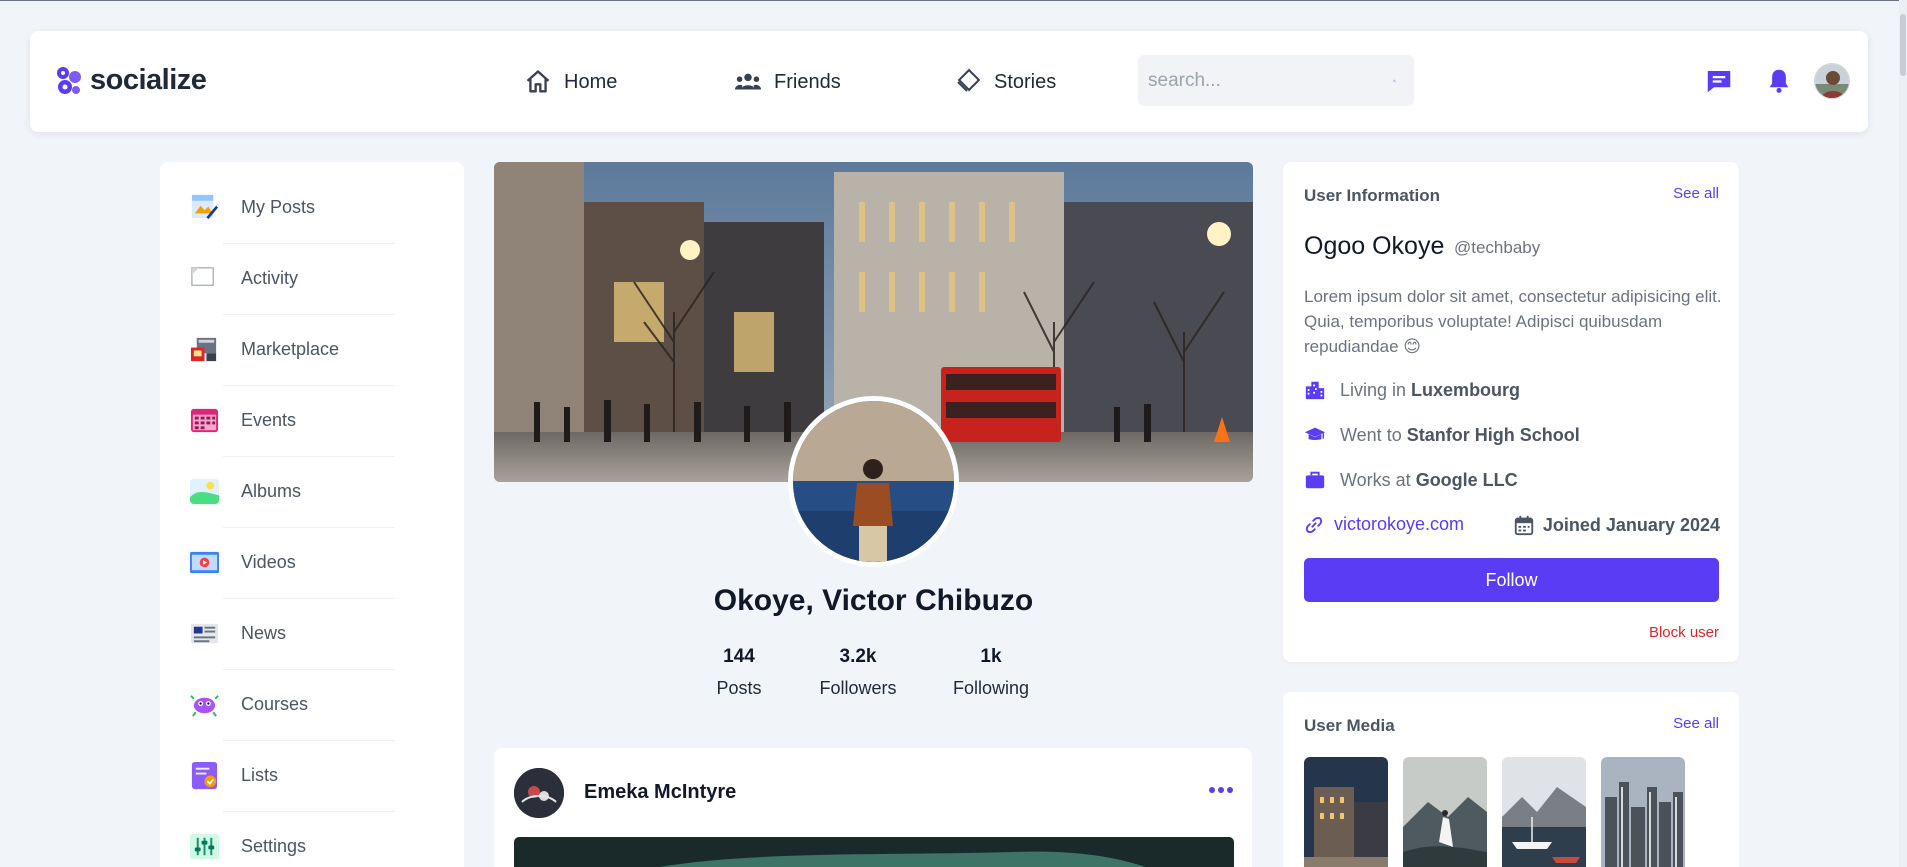 The width and height of the screenshot is (1907, 867). I want to click on stories-icon, so click(969, 80).